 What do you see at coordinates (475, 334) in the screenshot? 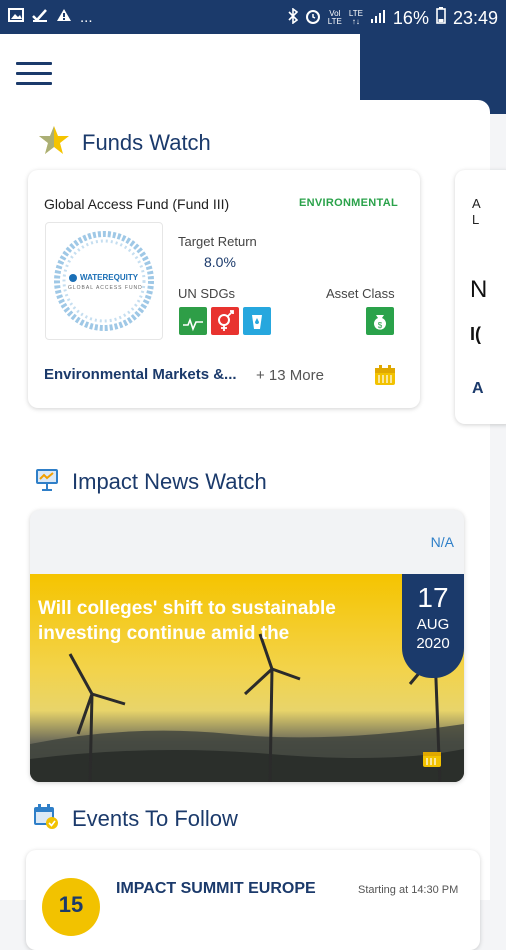
I see `peek-char: I(` at bounding box center [475, 334].